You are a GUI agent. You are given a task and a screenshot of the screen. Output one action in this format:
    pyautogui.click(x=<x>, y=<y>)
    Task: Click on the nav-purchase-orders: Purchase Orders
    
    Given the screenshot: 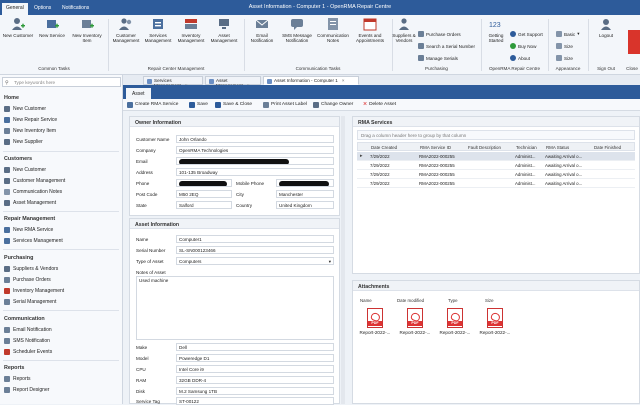 What is the action you would take?
    pyautogui.click(x=27, y=280)
    